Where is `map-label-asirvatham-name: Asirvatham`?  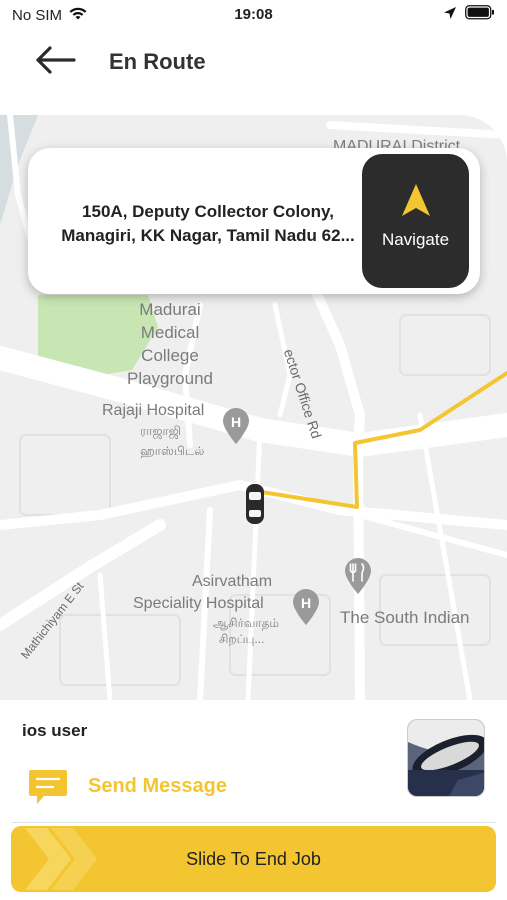
map-label-asirvatham-name: Asirvatham is located at coordinates (232, 581).